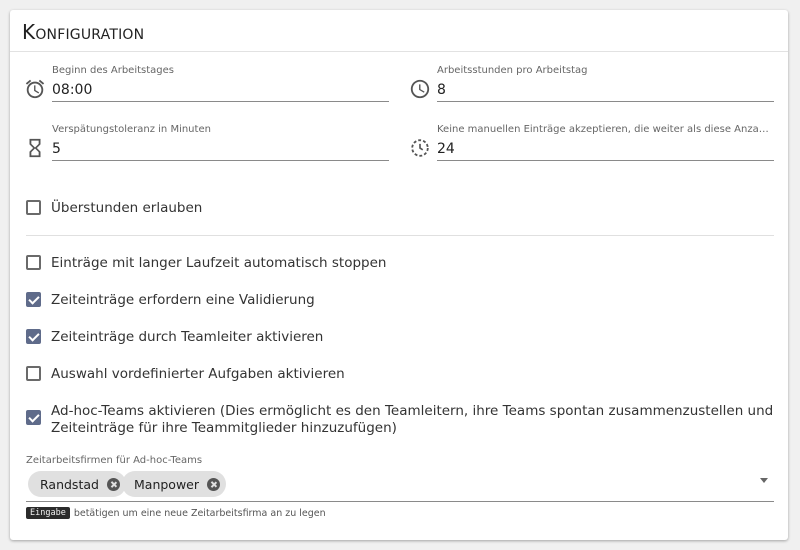  I want to click on predefined-tasks-checkbox, so click(33, 373).